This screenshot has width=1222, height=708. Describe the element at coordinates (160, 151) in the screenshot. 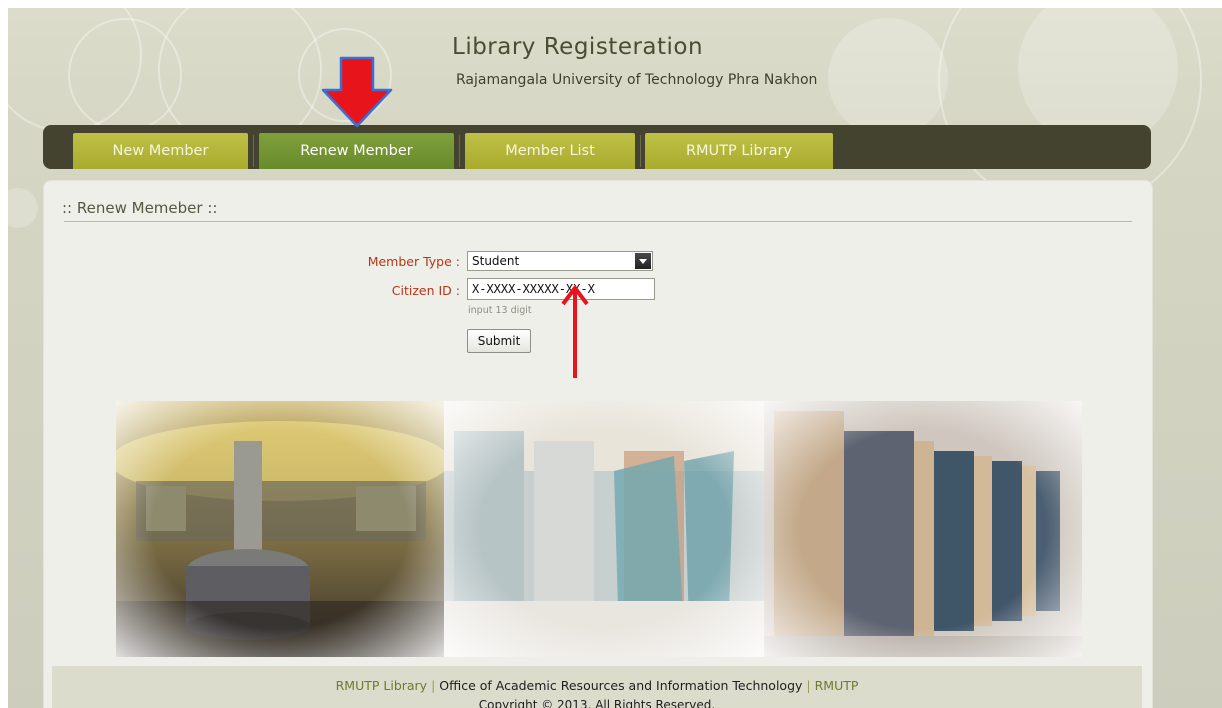

I see `nav-tab-new-member: New Member` at that location.